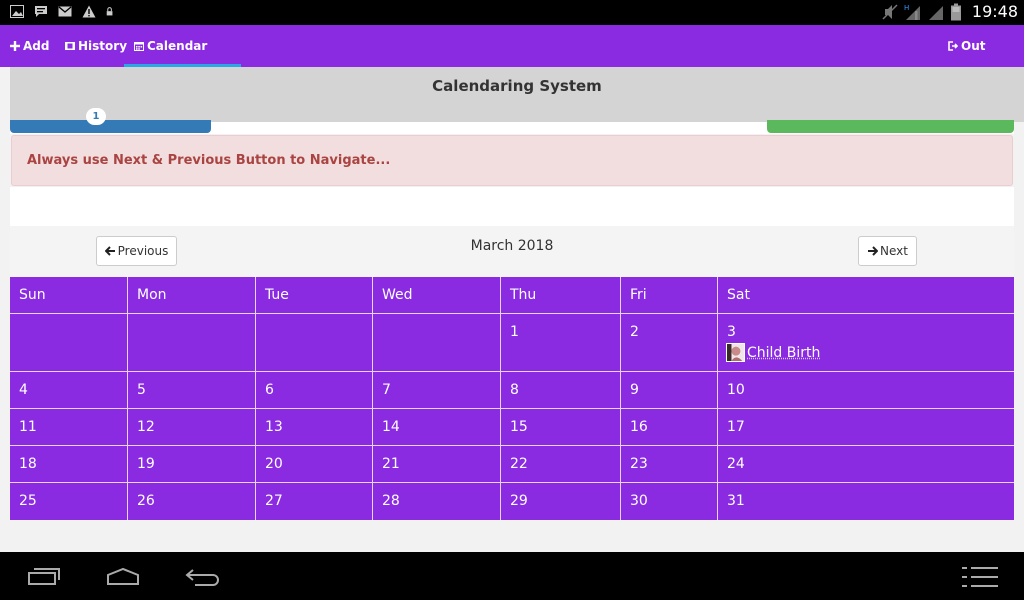 This screenshot has width=1024, height=600. I want to click on nav-calendar: Calendar, so click(182, 46).